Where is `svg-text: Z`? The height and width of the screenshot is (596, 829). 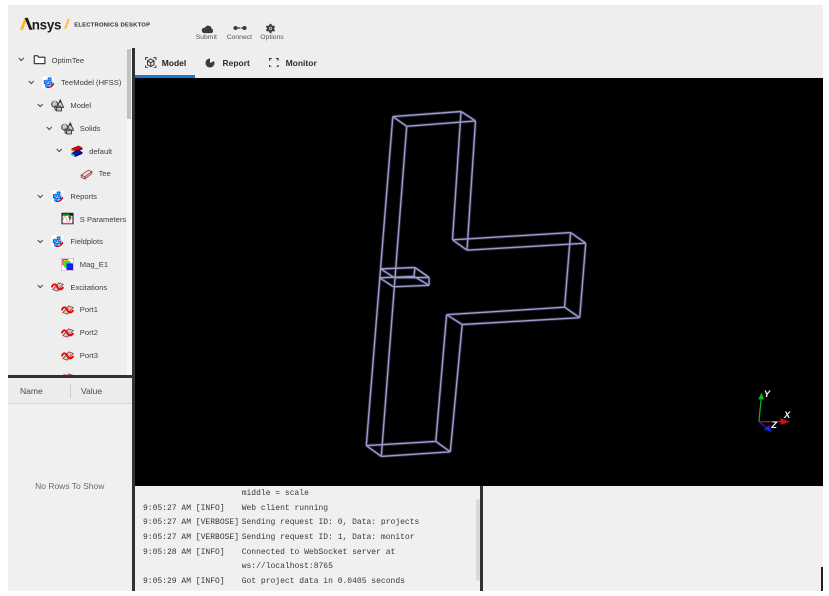 svg-text: Z is located at coordinates (774, 425).